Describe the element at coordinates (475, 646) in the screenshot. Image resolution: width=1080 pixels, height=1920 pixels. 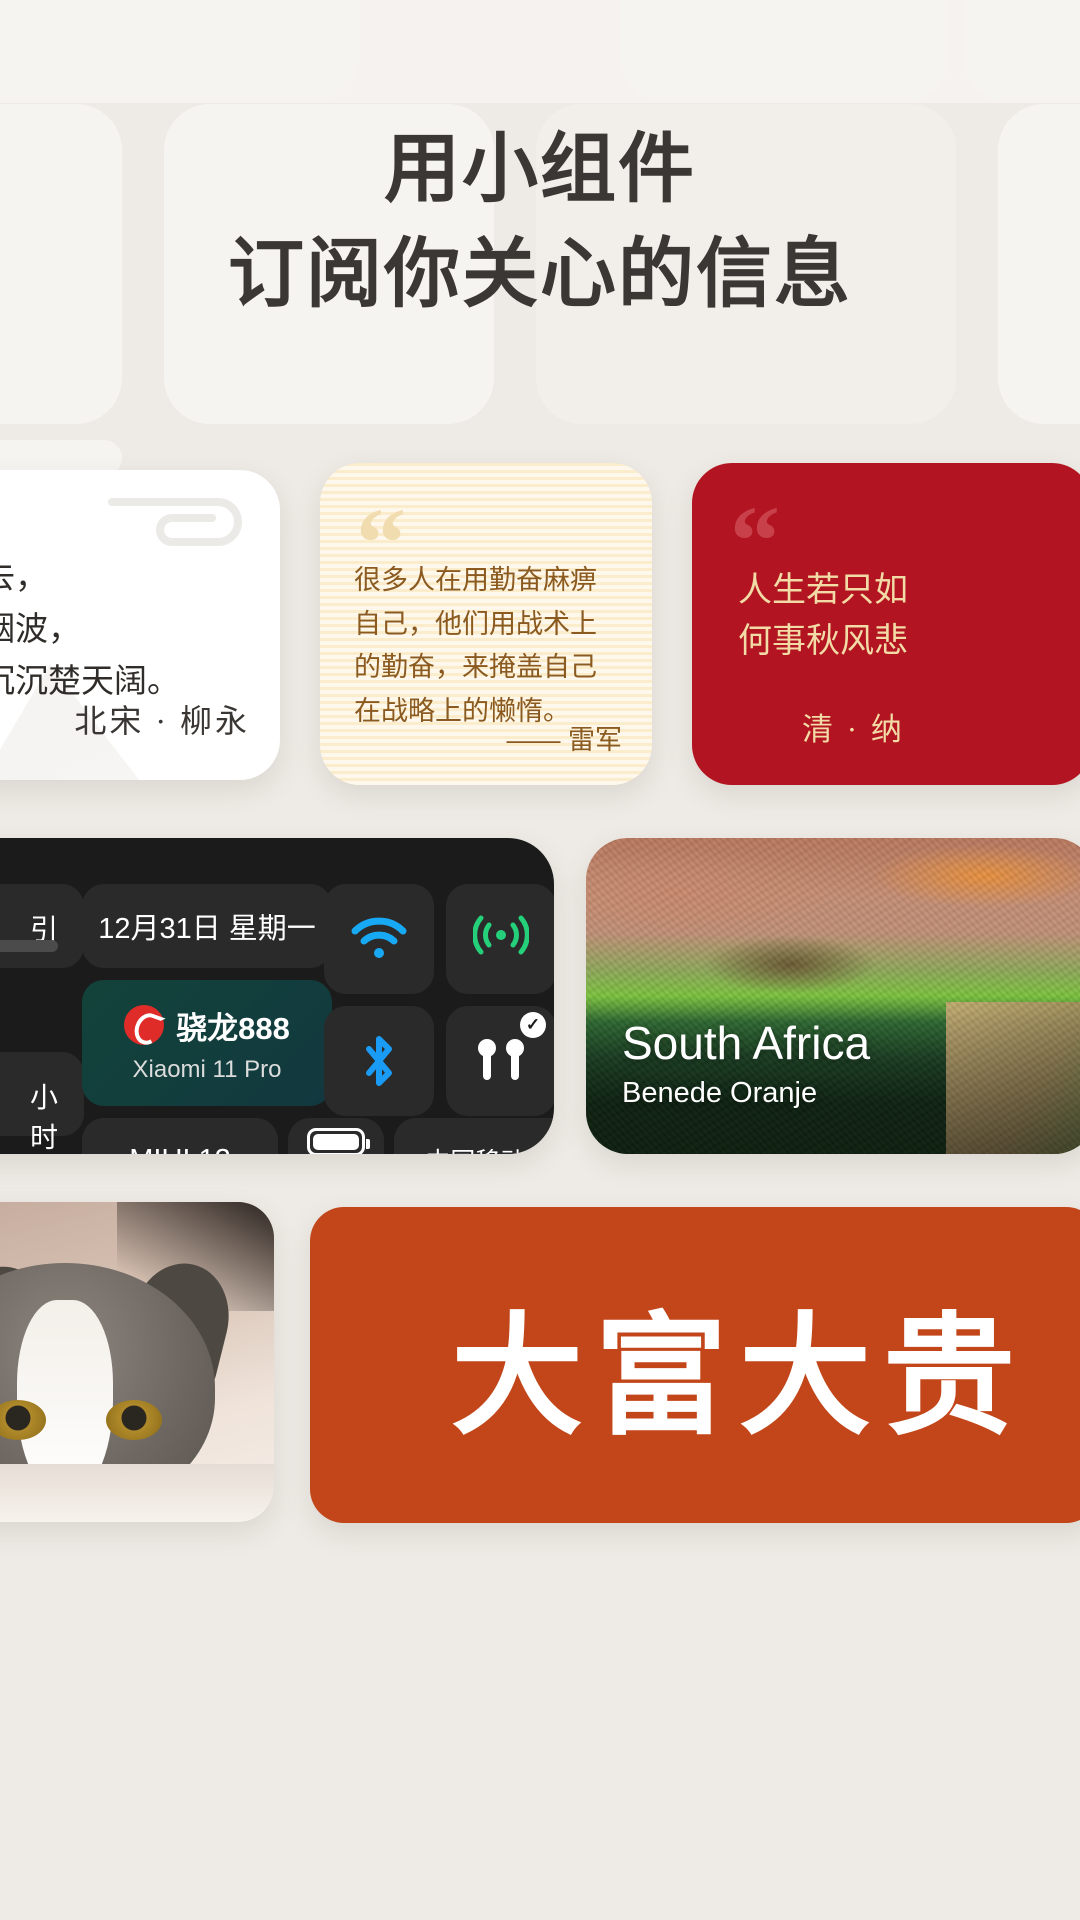
I see `quote-text: 很多人在用勤奋麻痹自己，他们用战术上的勤奋，来掩盖自己在战略上的懒惰。` at that location.